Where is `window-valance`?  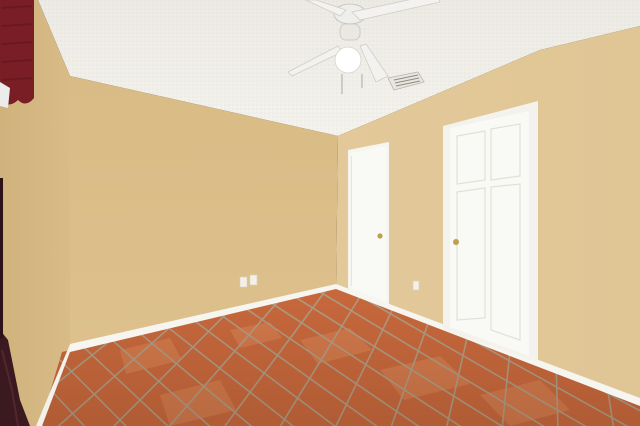 window-valance is located at coordinates (17, 54).